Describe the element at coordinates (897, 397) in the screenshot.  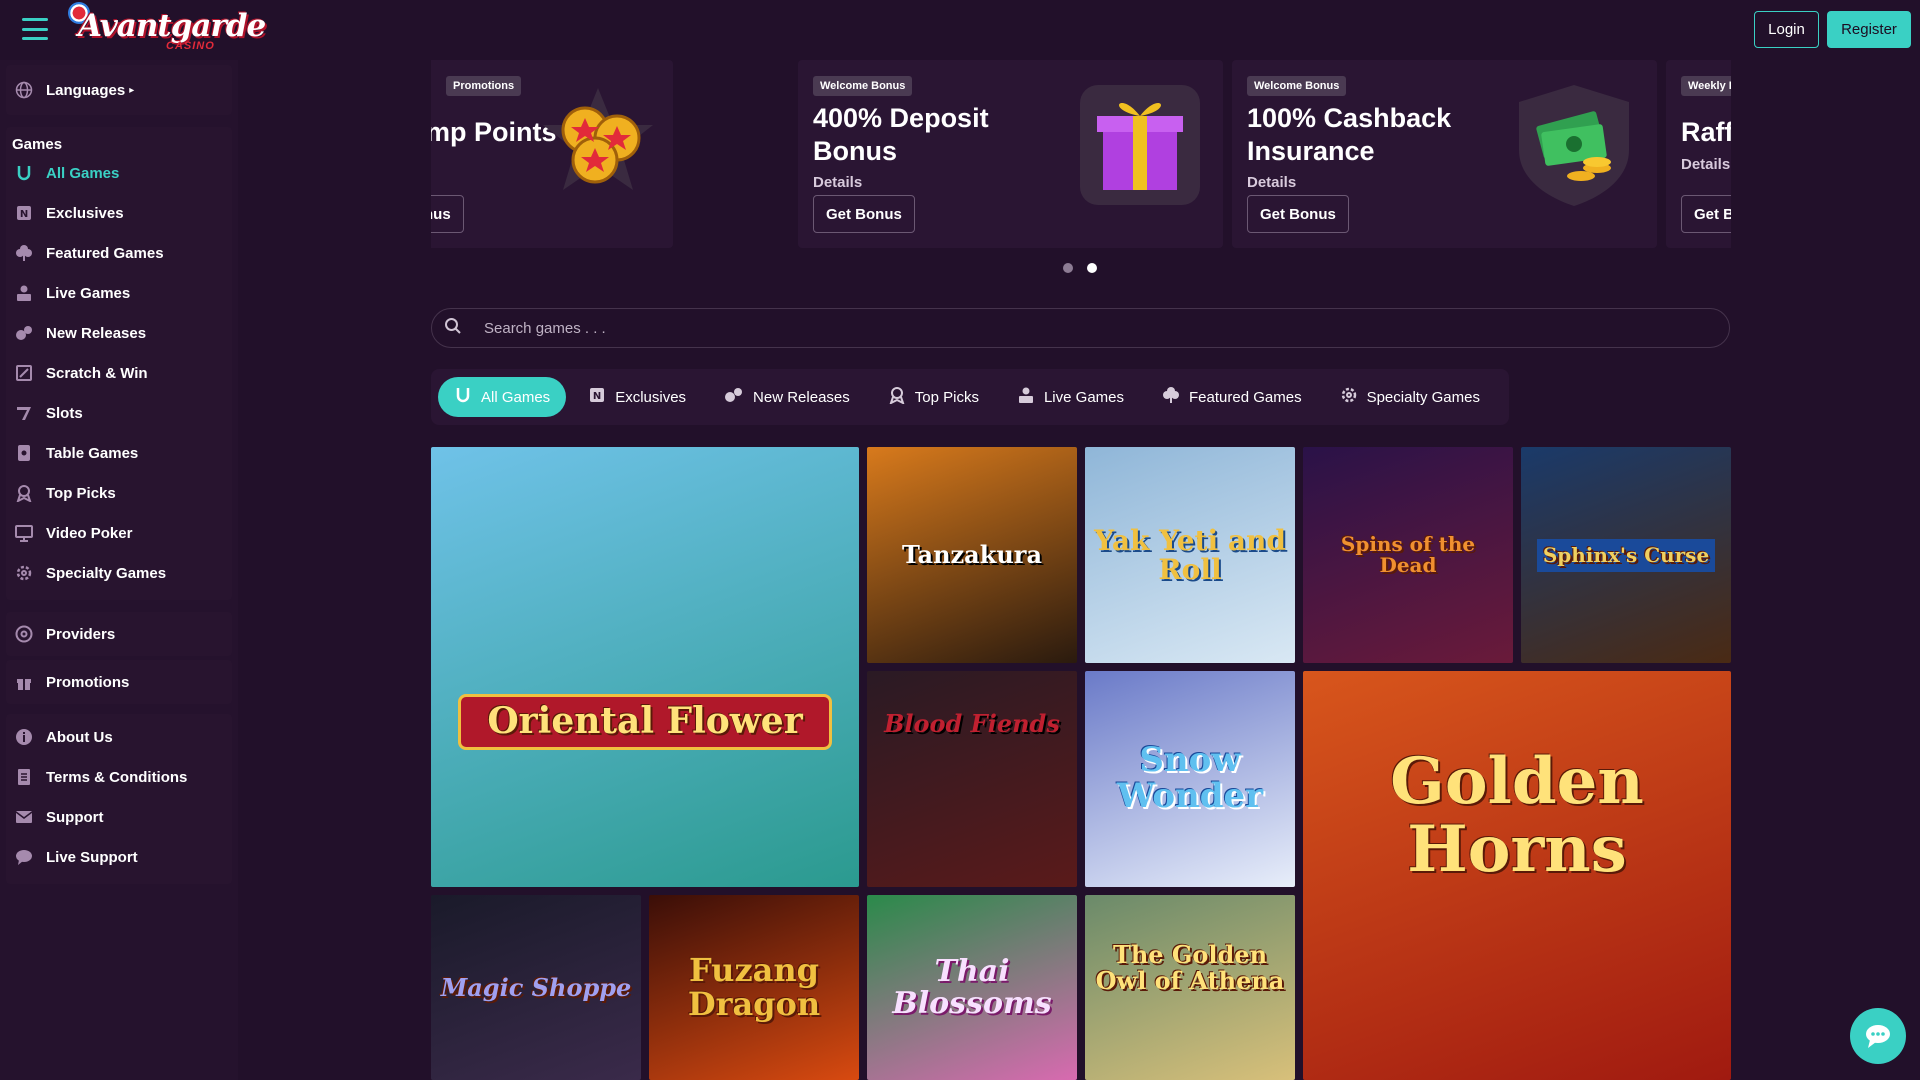
I see `award-icon` at that location.